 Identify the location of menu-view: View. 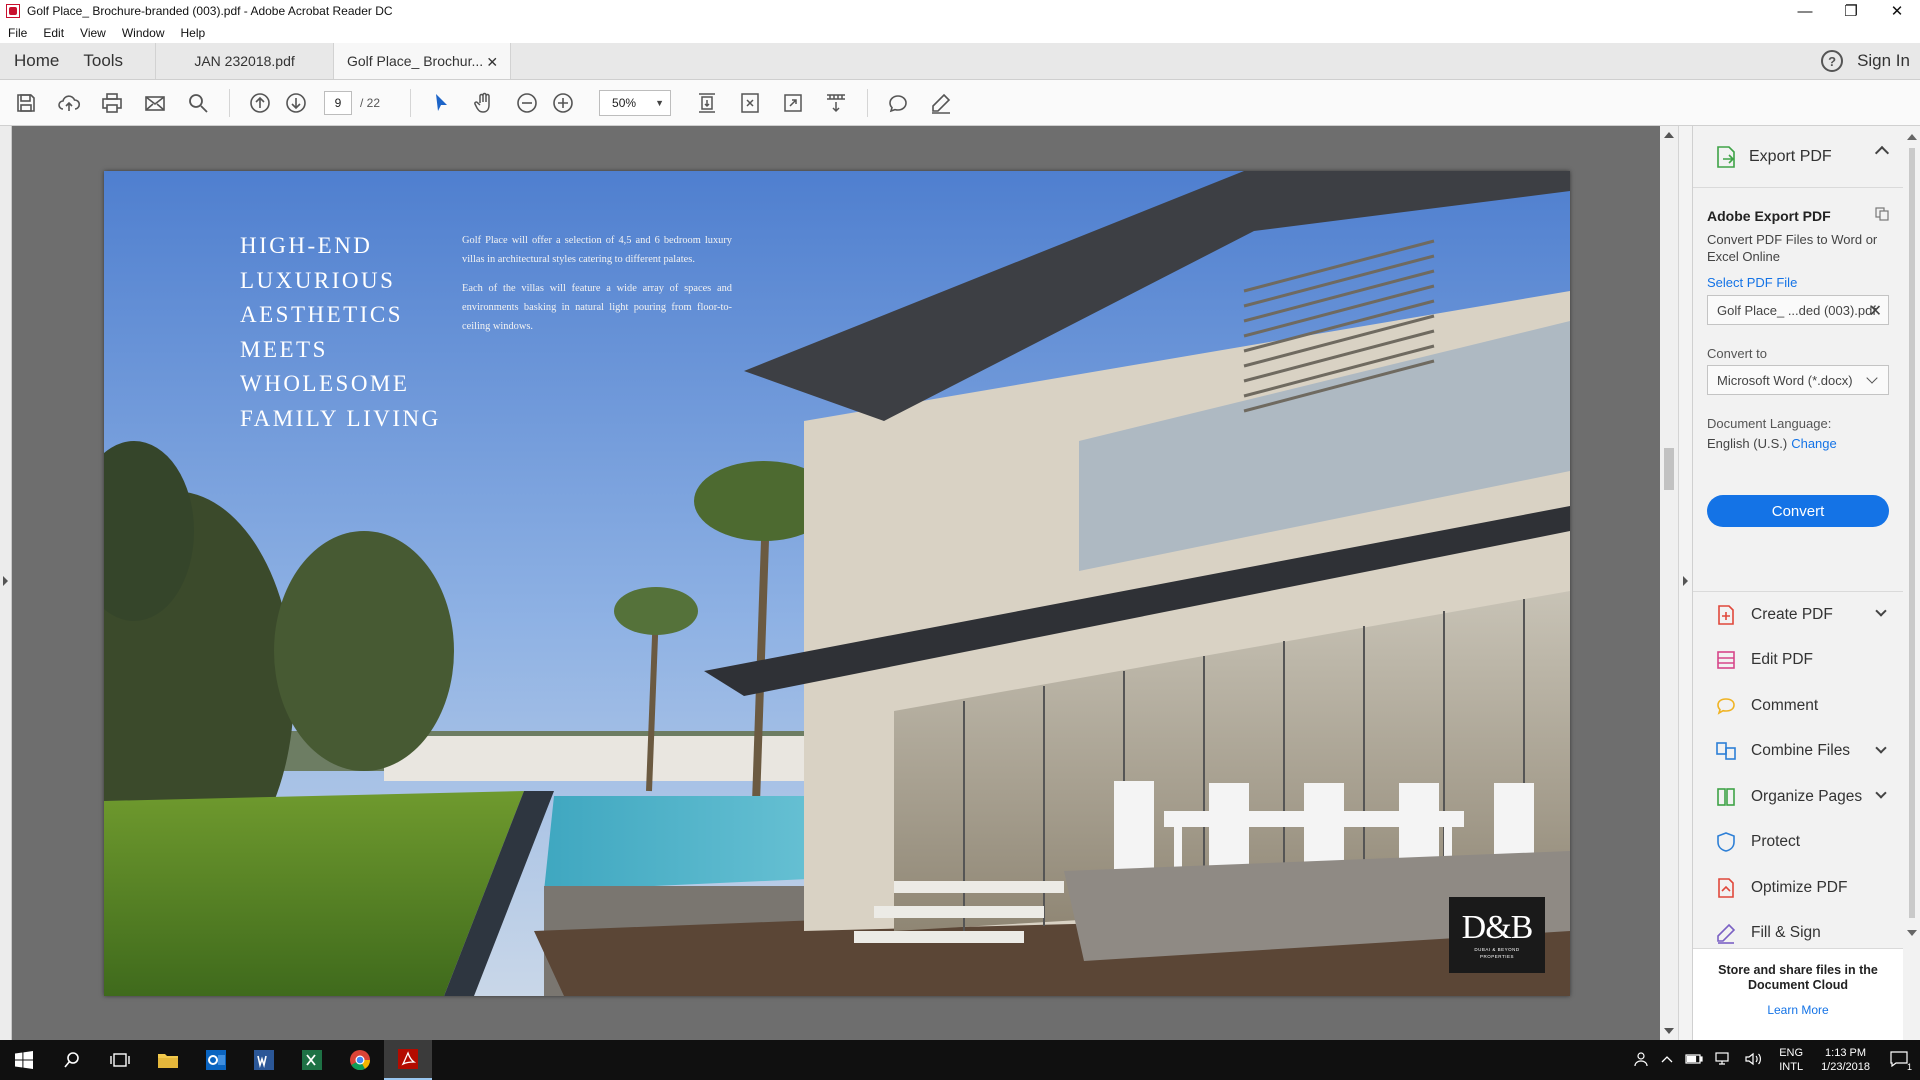
(93, 33).